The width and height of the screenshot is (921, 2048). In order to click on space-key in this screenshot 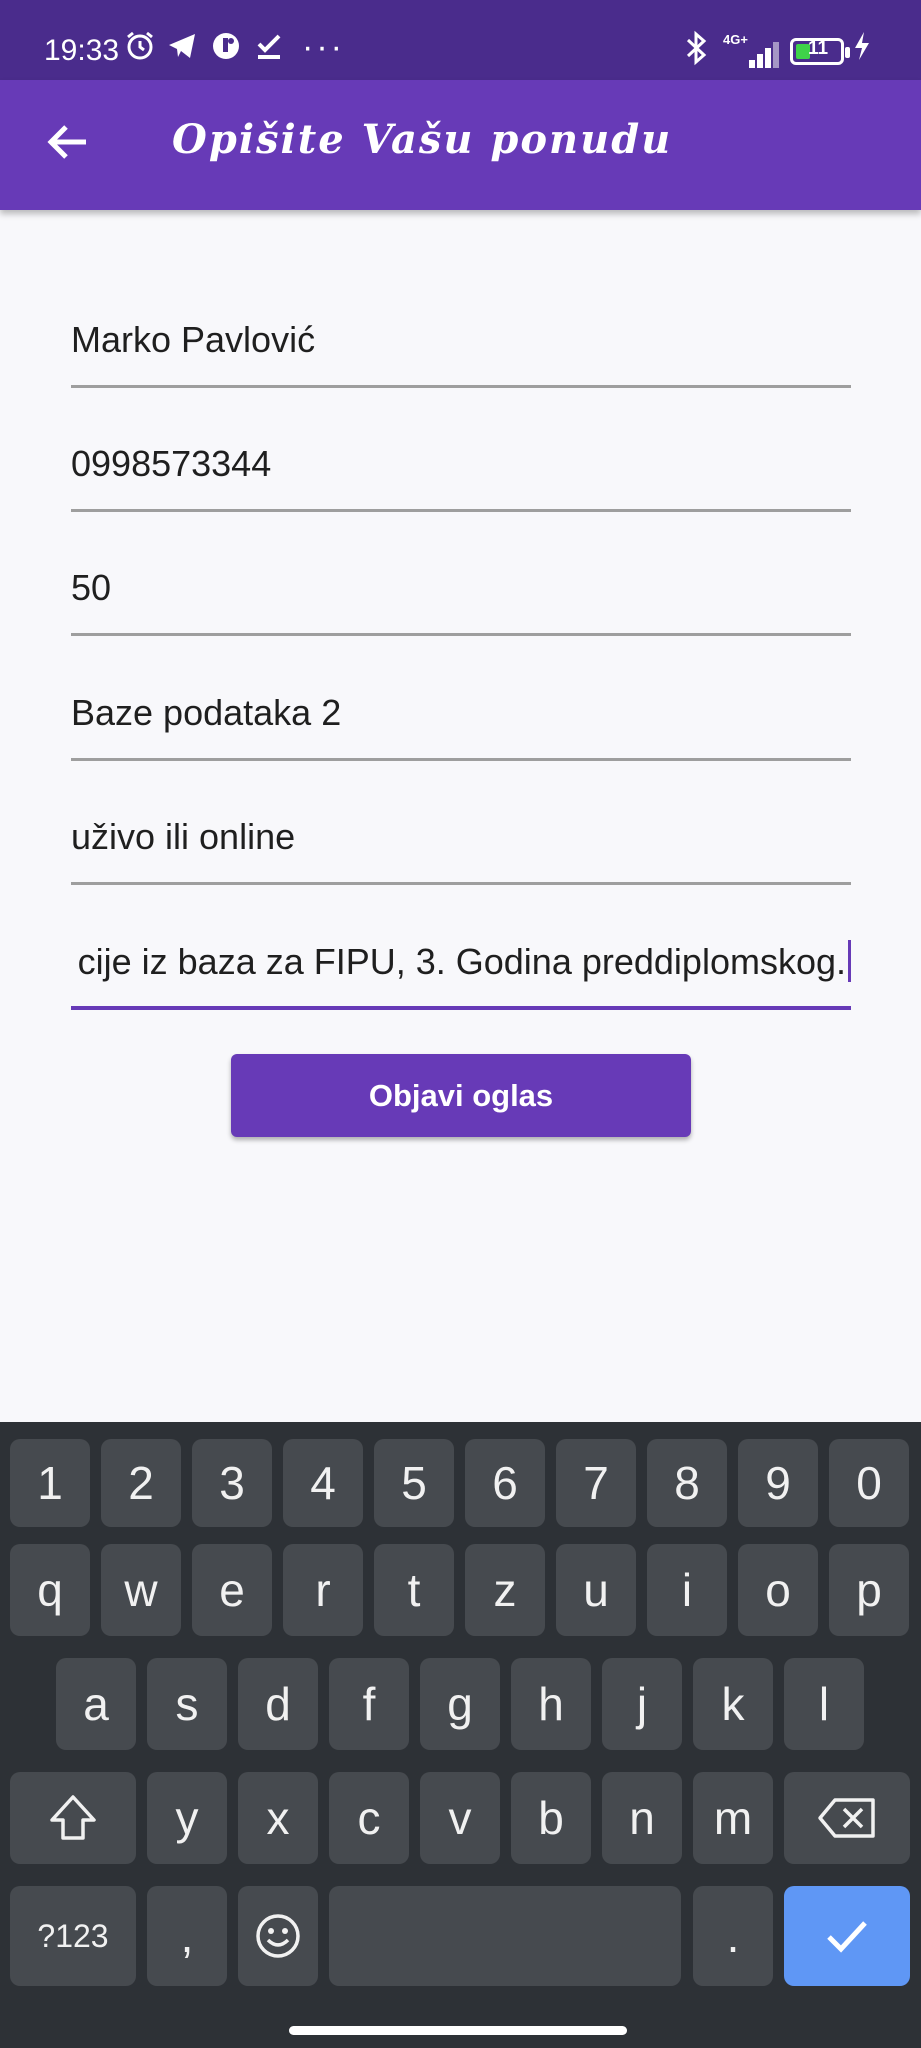, I will do `click(505, 1936)`.